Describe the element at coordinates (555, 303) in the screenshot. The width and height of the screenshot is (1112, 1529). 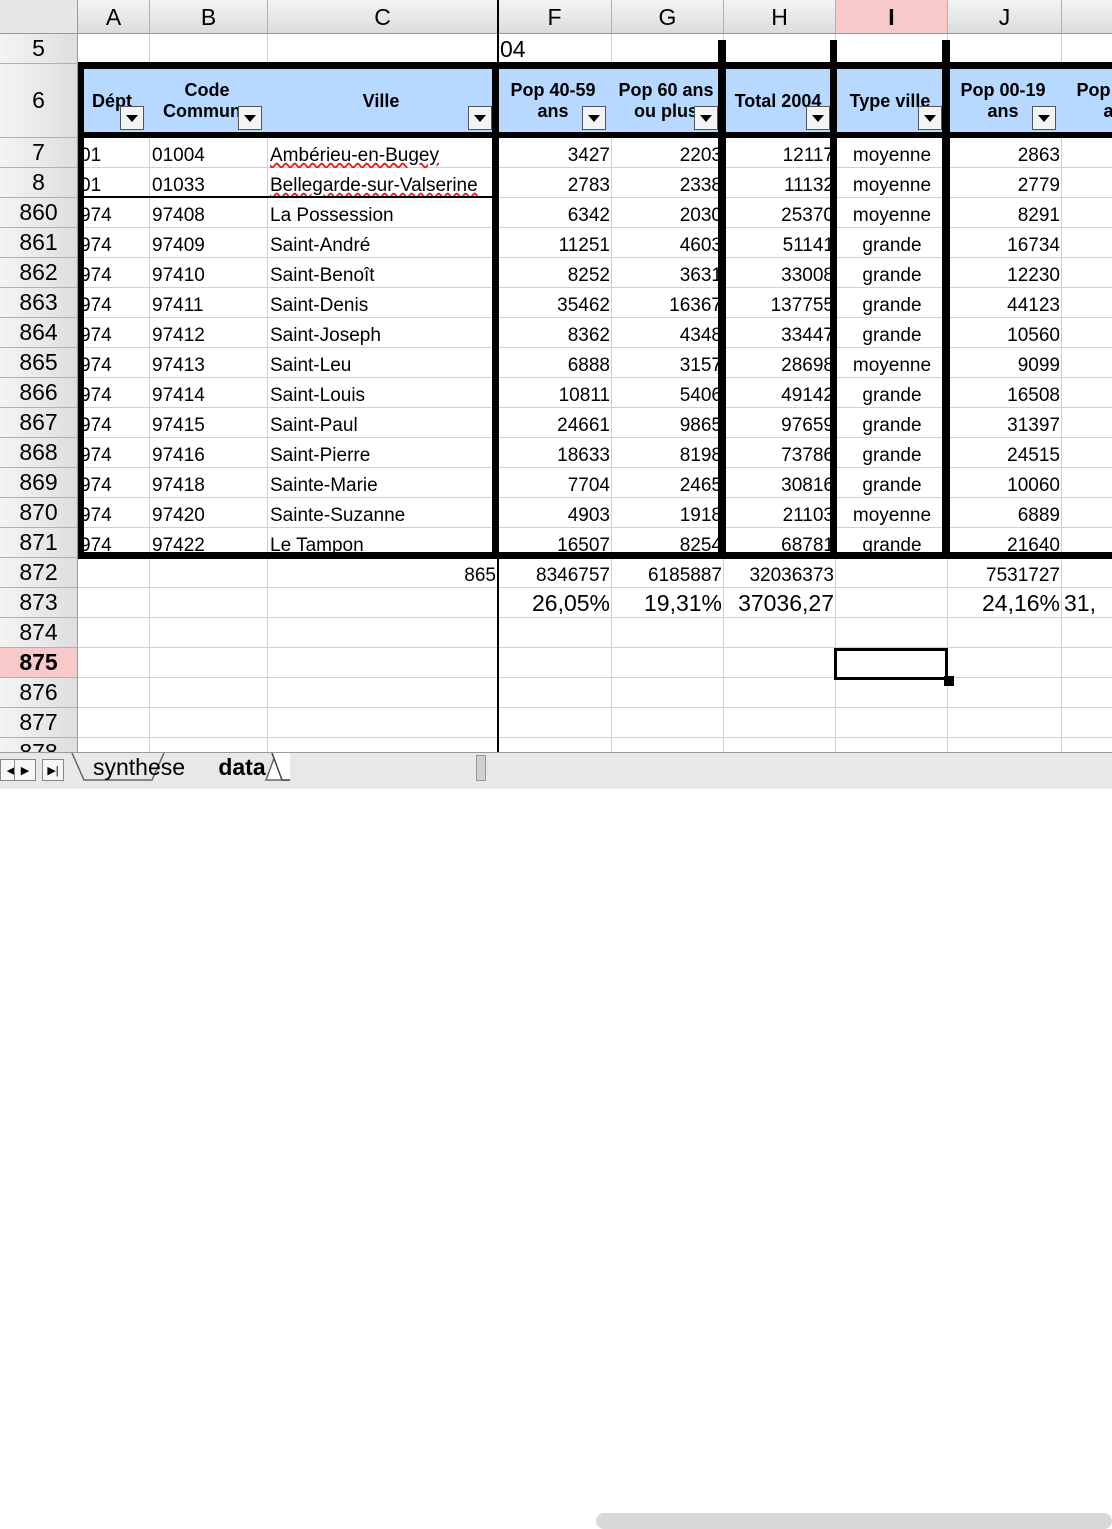
I see `cell-F863: 35462` at that location.